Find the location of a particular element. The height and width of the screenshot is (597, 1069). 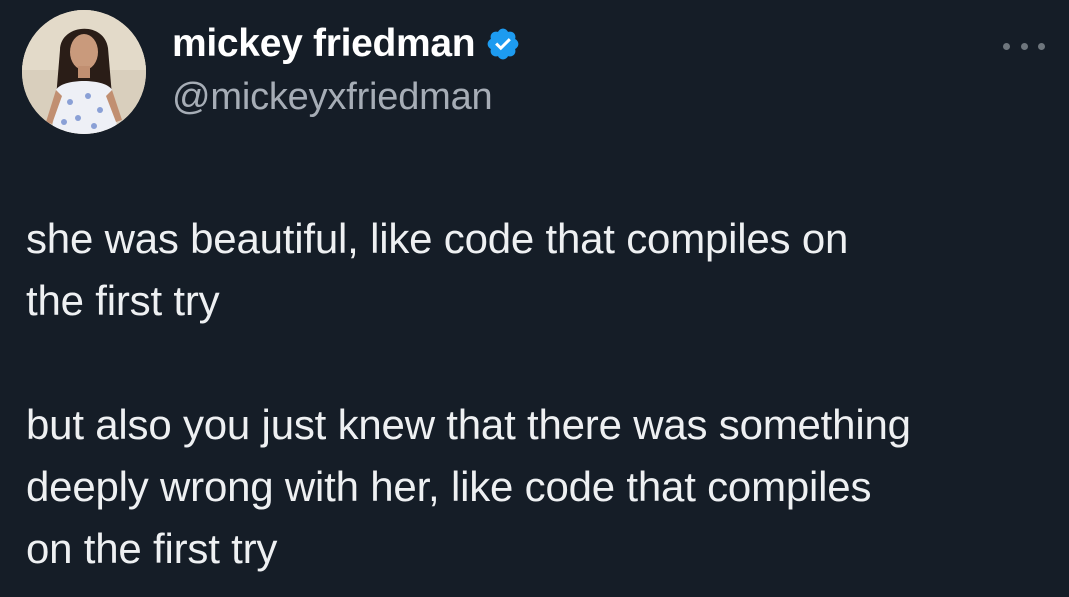

more-options-icon is located at coordinates (1024, 46).